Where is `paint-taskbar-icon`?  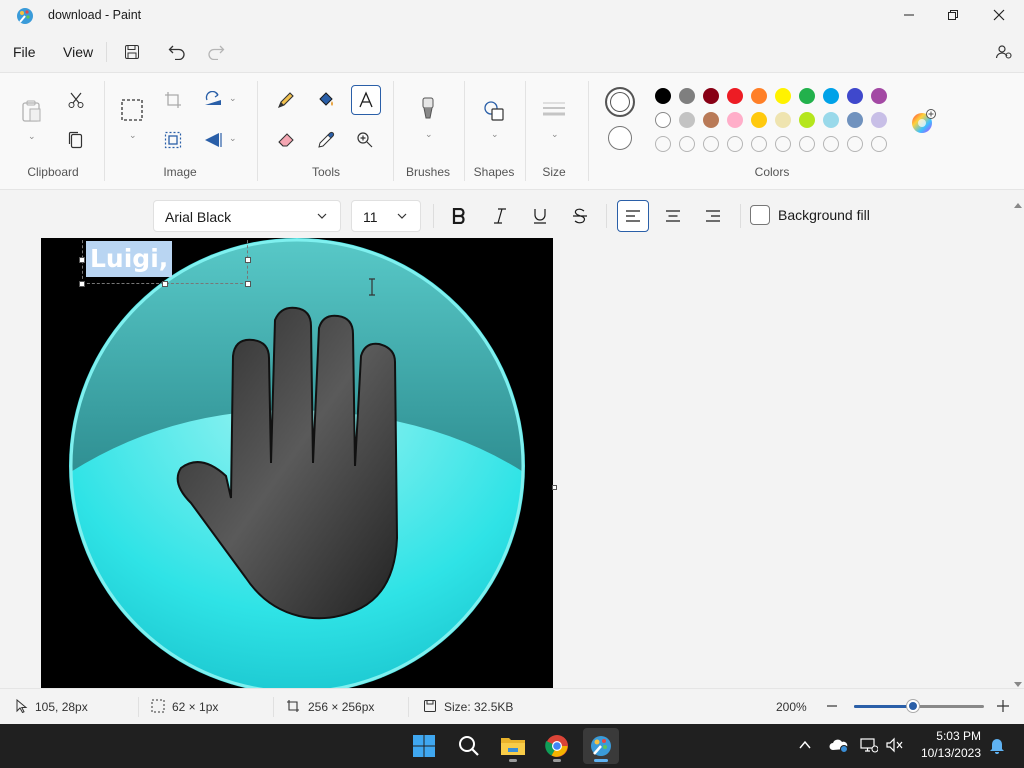 paint-taskbar-icon is located at coordinates (601, 746).